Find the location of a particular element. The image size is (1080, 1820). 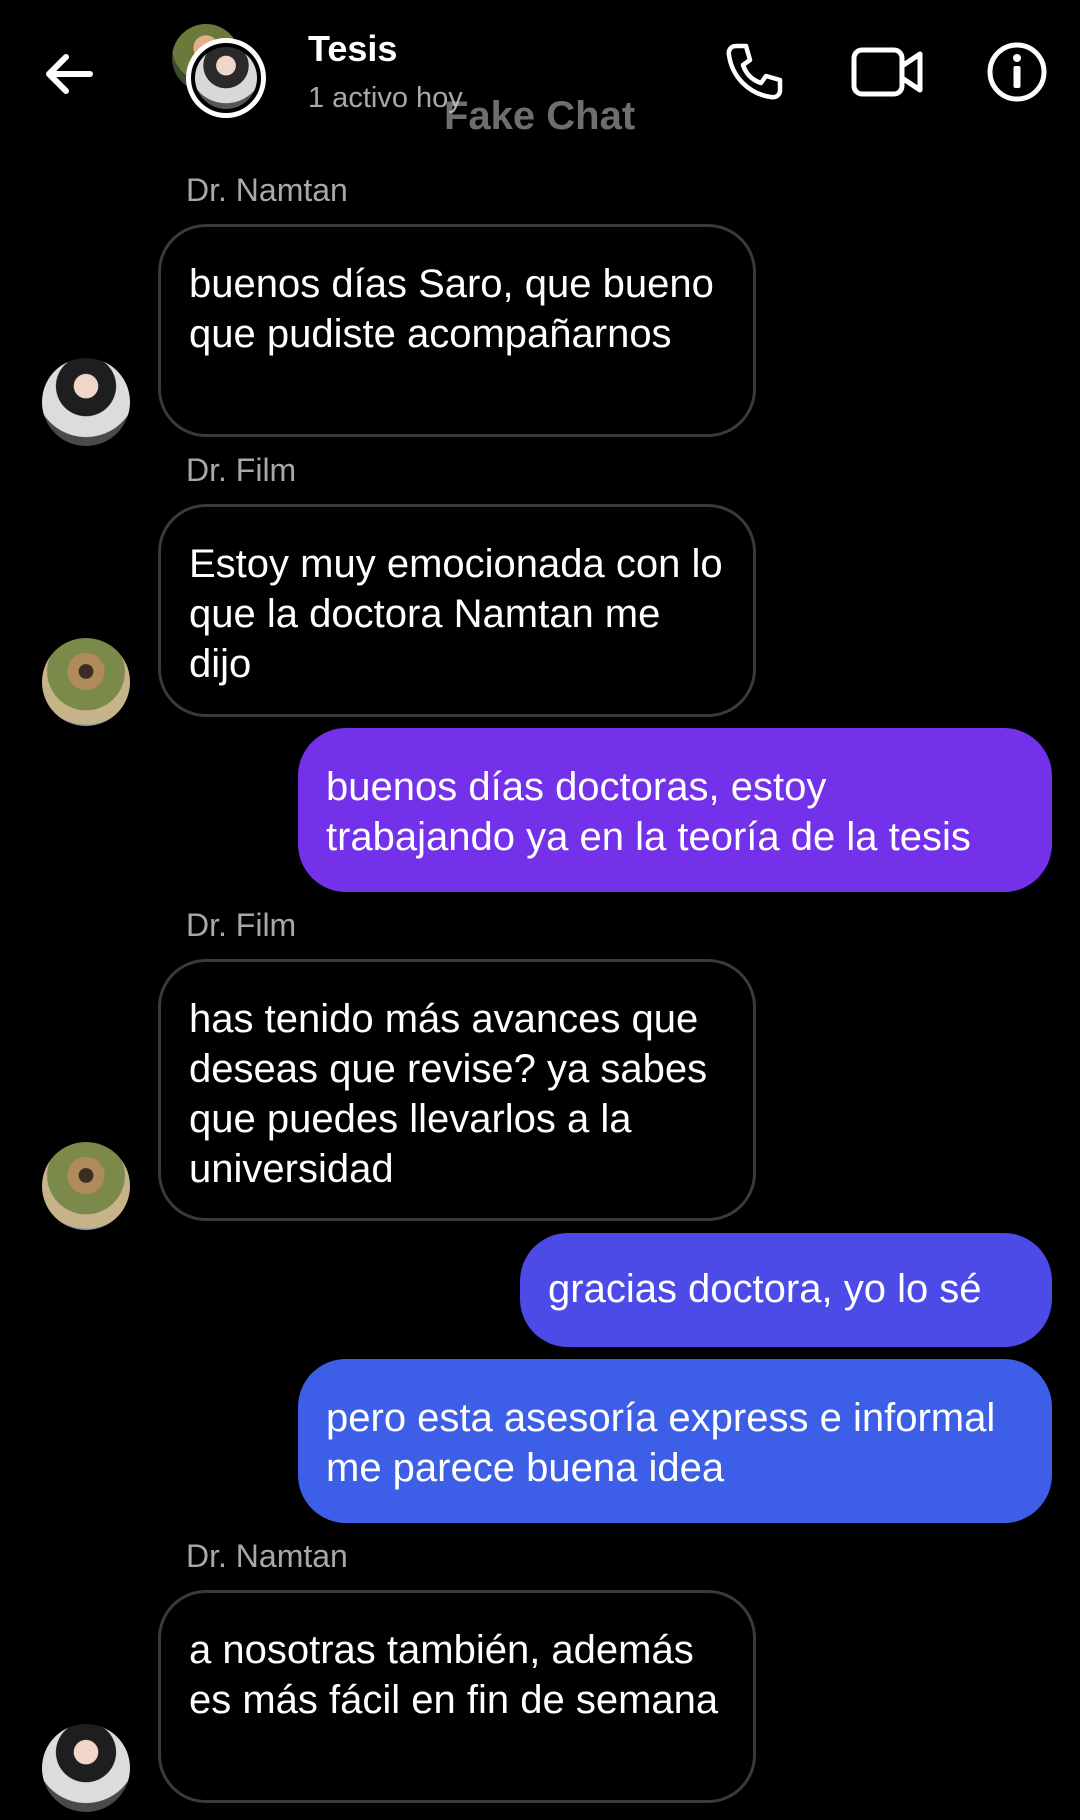

active-status: 1 activo hoy is located at coordinates (385, 98).